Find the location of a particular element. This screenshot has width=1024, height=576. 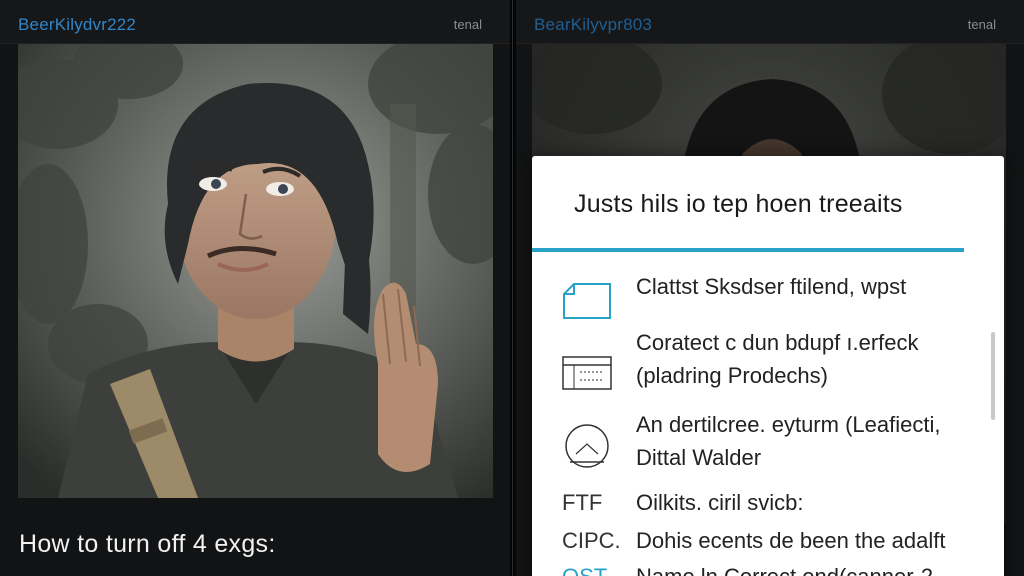

post-caption: How to turn off 4 exgs: is located at coordinates (147, 544).